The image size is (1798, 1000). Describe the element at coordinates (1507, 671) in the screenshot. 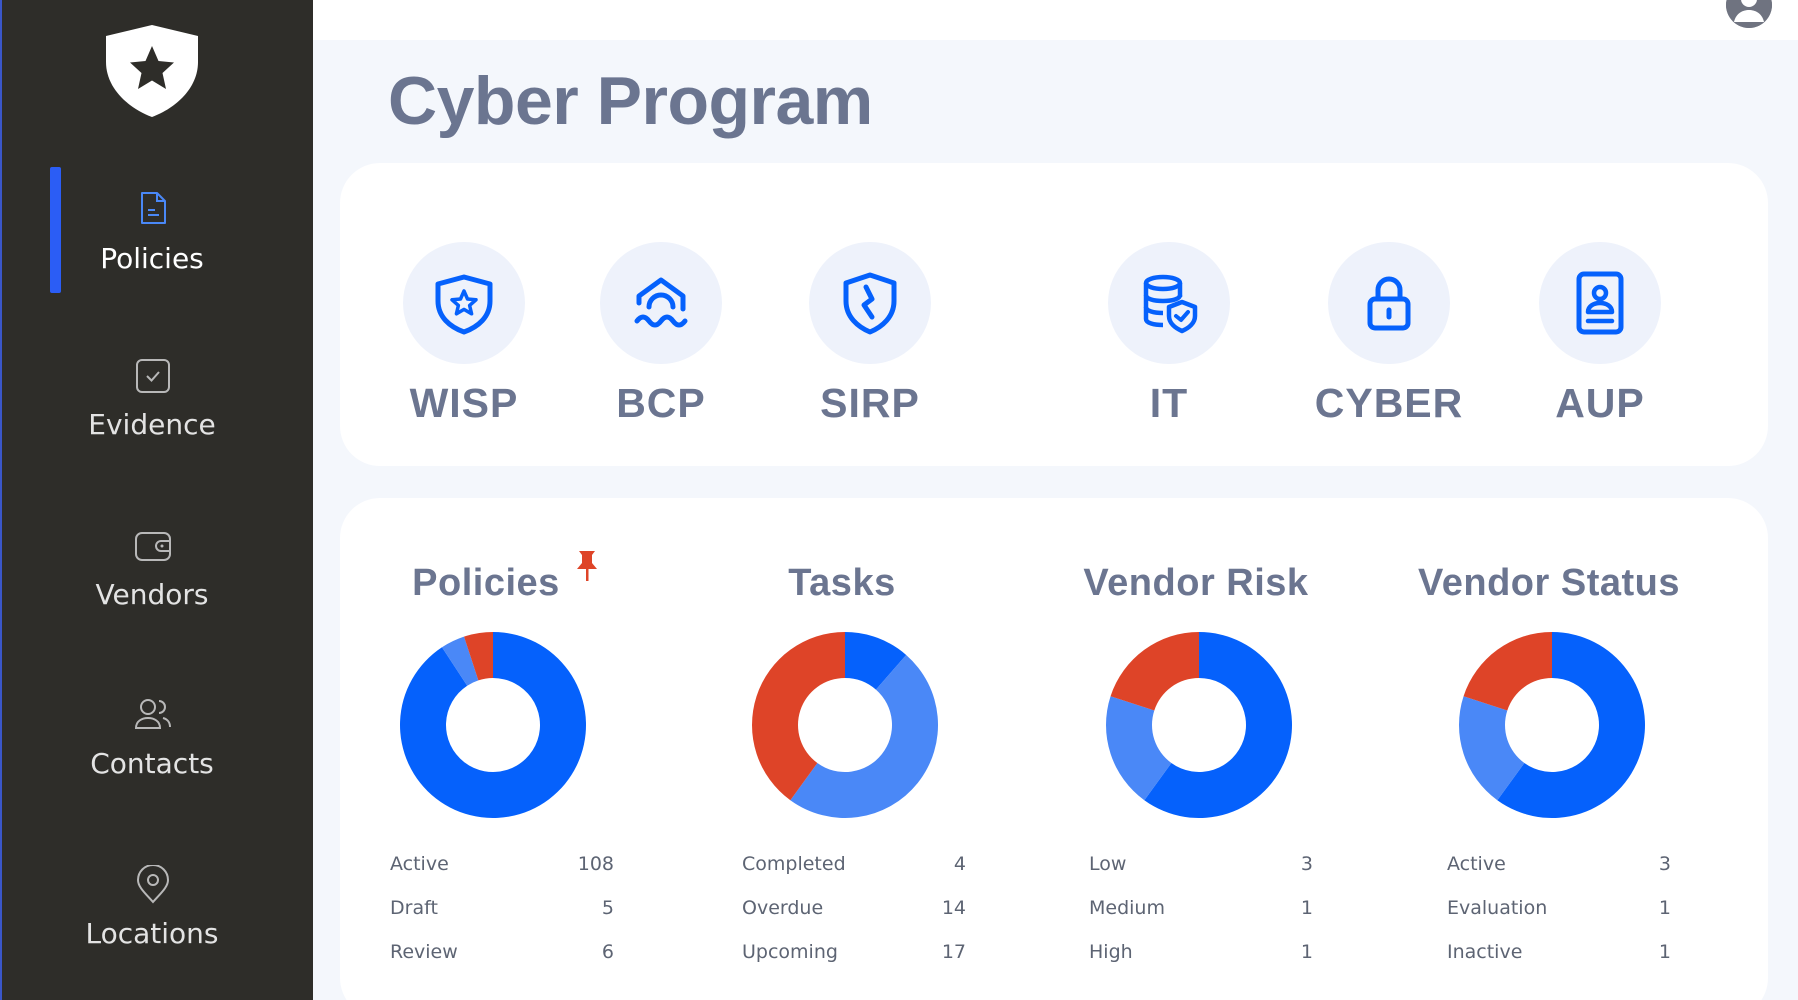

I see `donut-slice-inactive` at that location.